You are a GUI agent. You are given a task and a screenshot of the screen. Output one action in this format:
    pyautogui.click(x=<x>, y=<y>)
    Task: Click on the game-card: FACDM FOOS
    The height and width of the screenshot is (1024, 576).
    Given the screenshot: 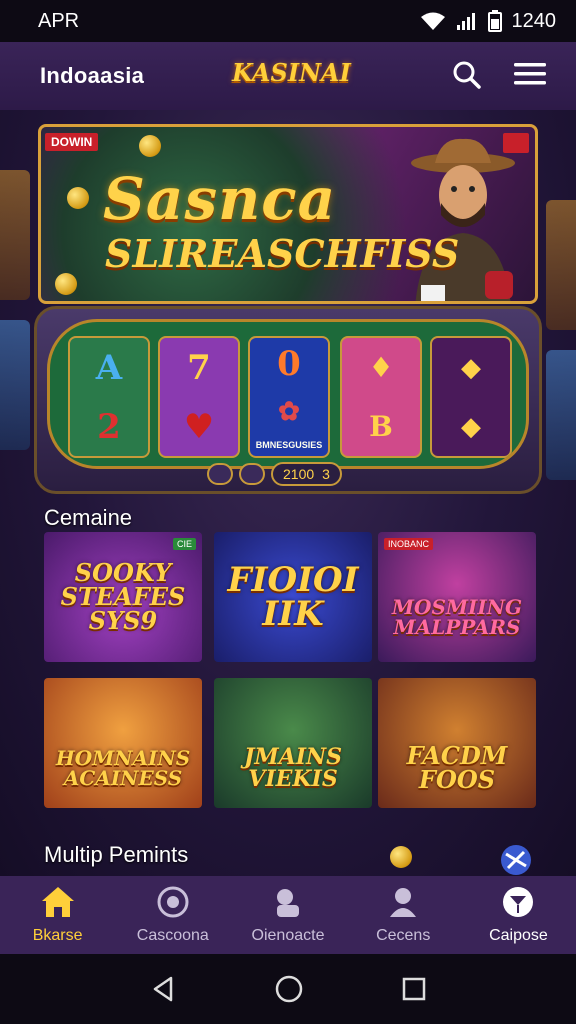 What is the action you would take?
    pyautogui.click(x=457, y=743)
    